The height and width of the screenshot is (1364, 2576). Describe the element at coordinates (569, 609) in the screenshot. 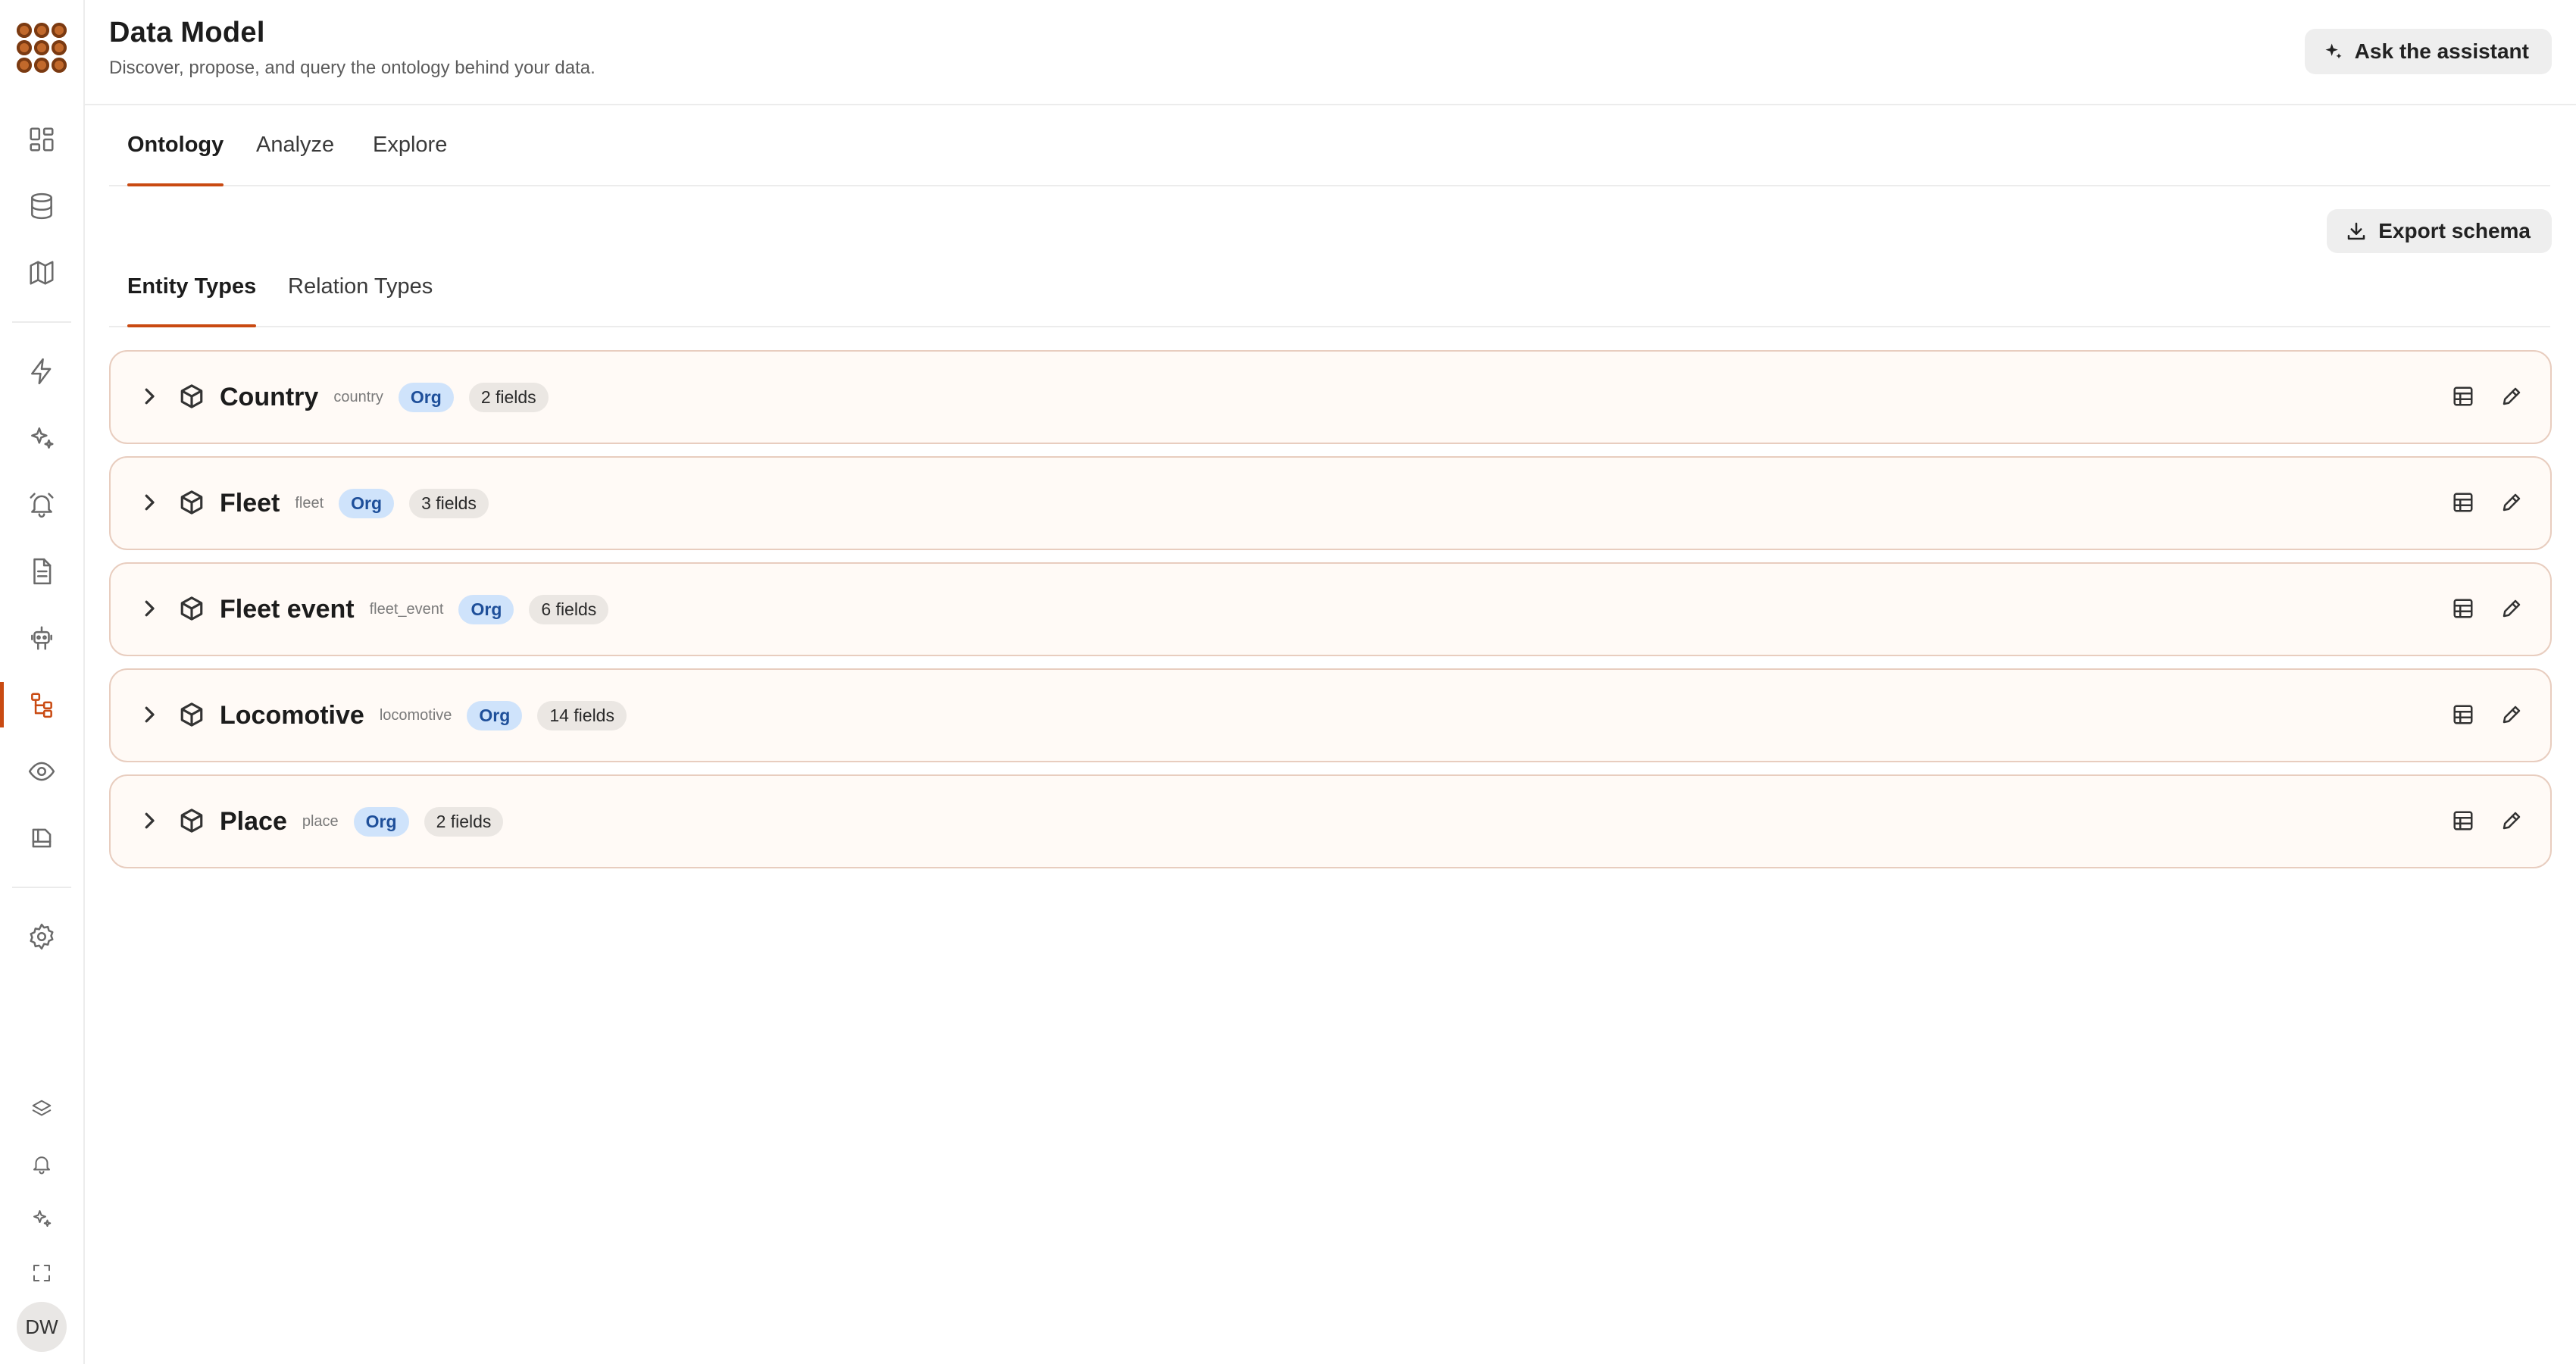

I see `field-count-badge: 6 fields` at that location.